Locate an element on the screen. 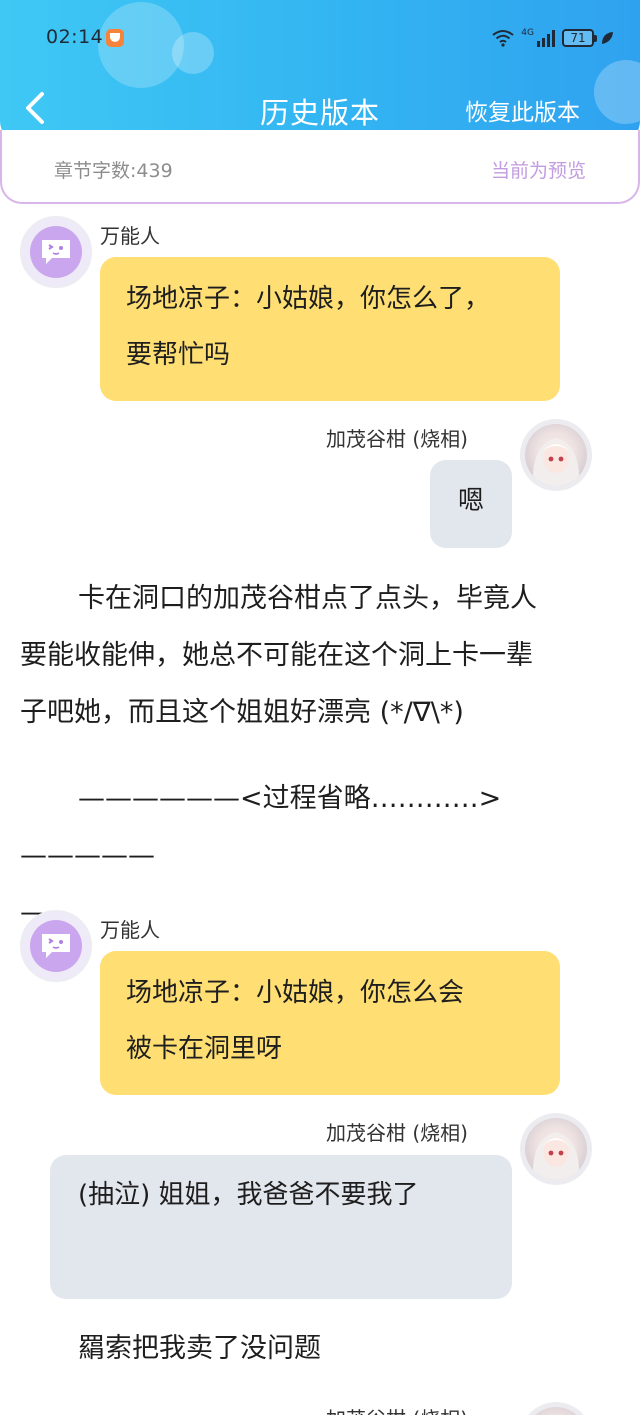  status-icons: 4G 71 is located at coordinates (552, 38).